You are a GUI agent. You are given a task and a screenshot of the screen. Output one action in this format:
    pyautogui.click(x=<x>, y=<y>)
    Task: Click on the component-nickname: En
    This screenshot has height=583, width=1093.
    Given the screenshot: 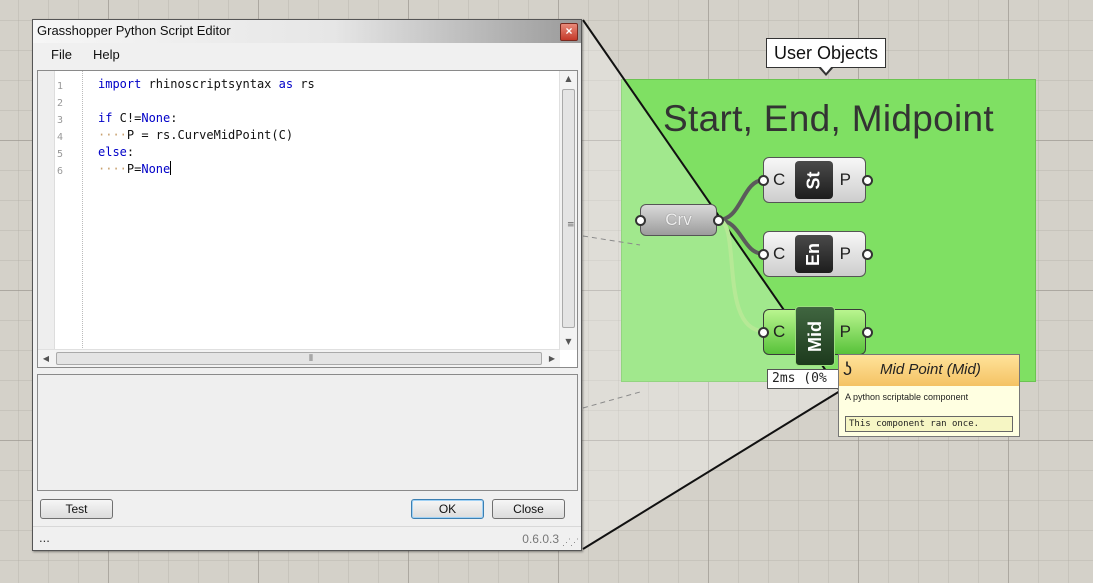 What is the action you would take?
    pyautogui.click(x=814, y=254)
    